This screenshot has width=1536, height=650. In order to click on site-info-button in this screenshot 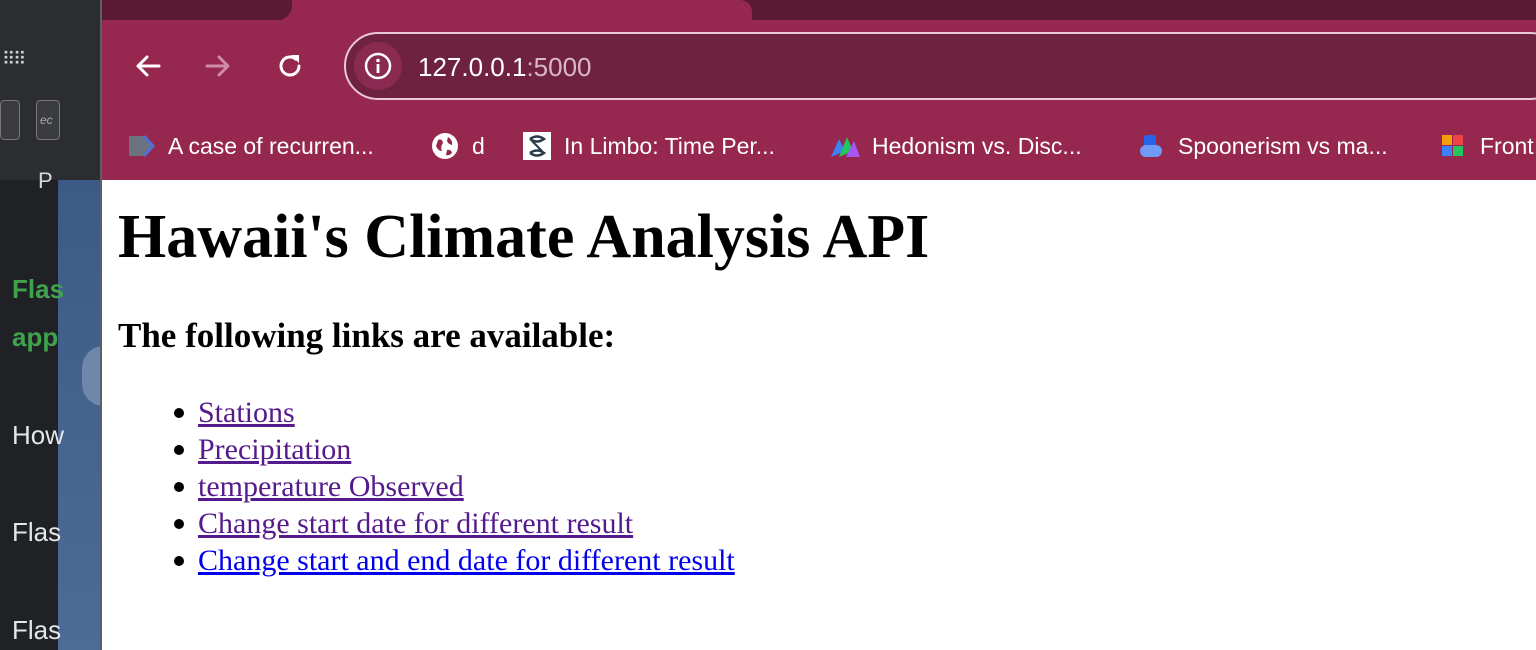, I will do `click(378, 66)`.